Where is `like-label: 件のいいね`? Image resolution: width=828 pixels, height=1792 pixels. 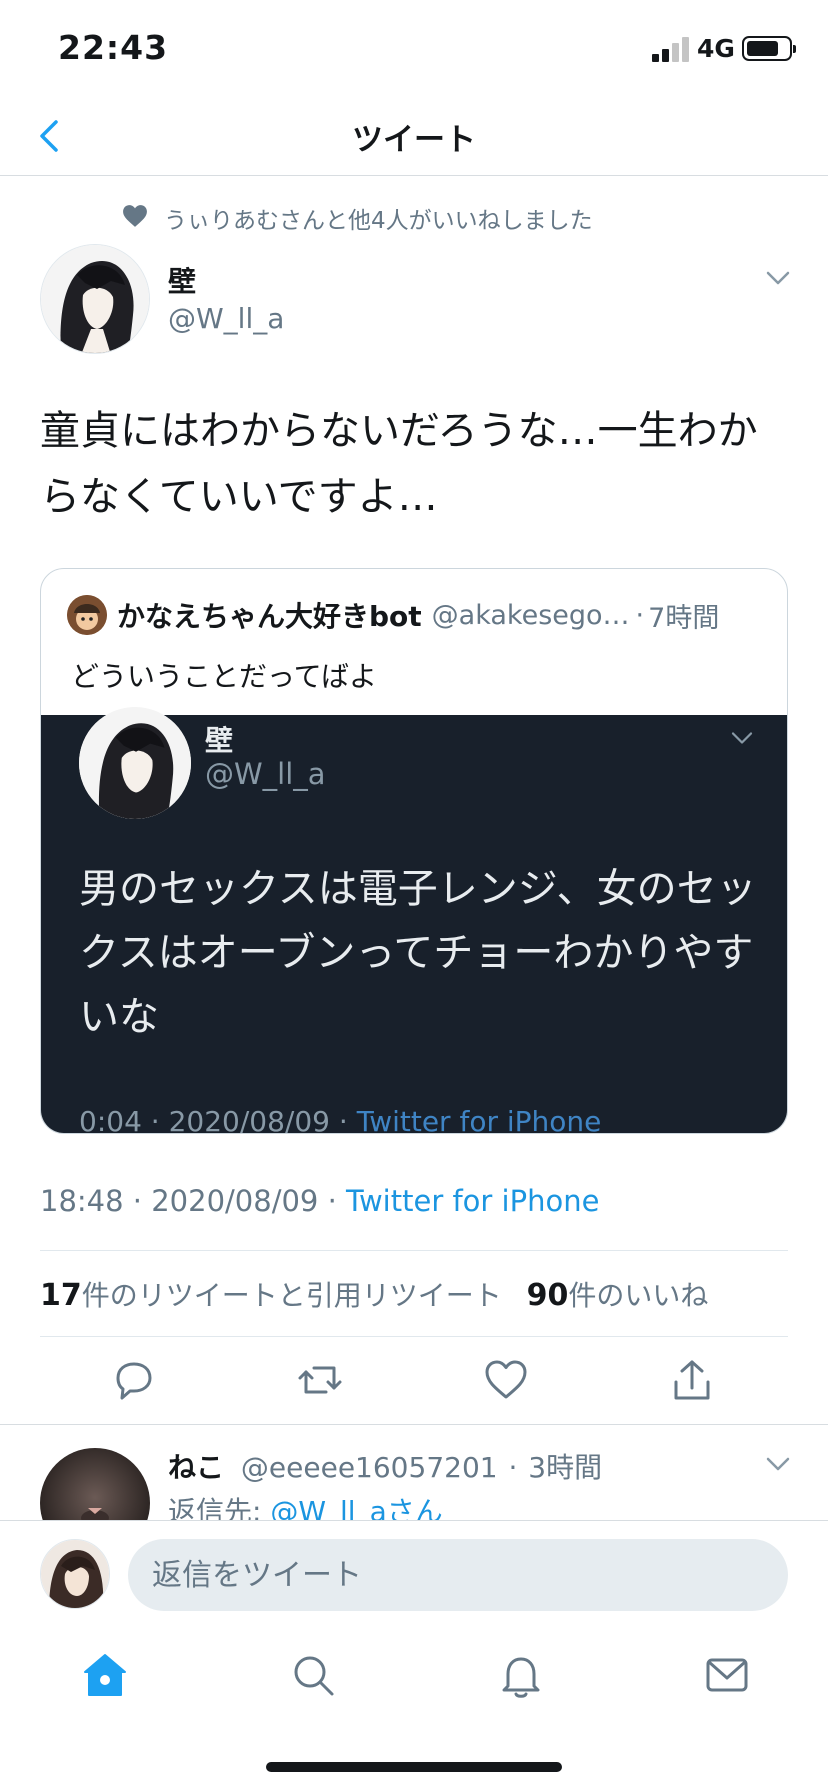 like-label: 件のいいね is located at coordinates (638, 1295).